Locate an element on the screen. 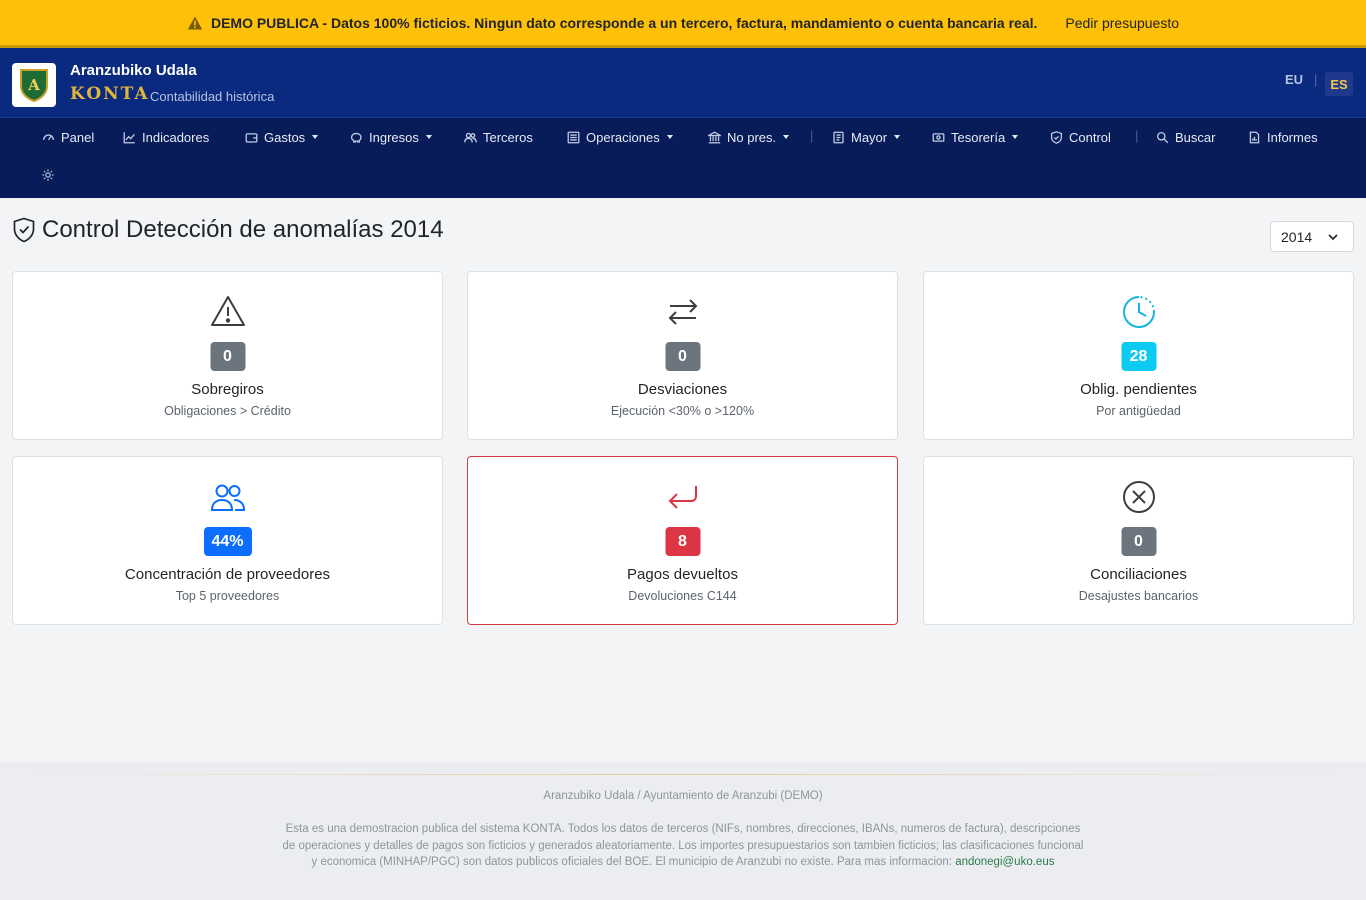 The width and height of the screenshot is (1366, 900). piggy-bank-icon is located at coordinates (356, 137).